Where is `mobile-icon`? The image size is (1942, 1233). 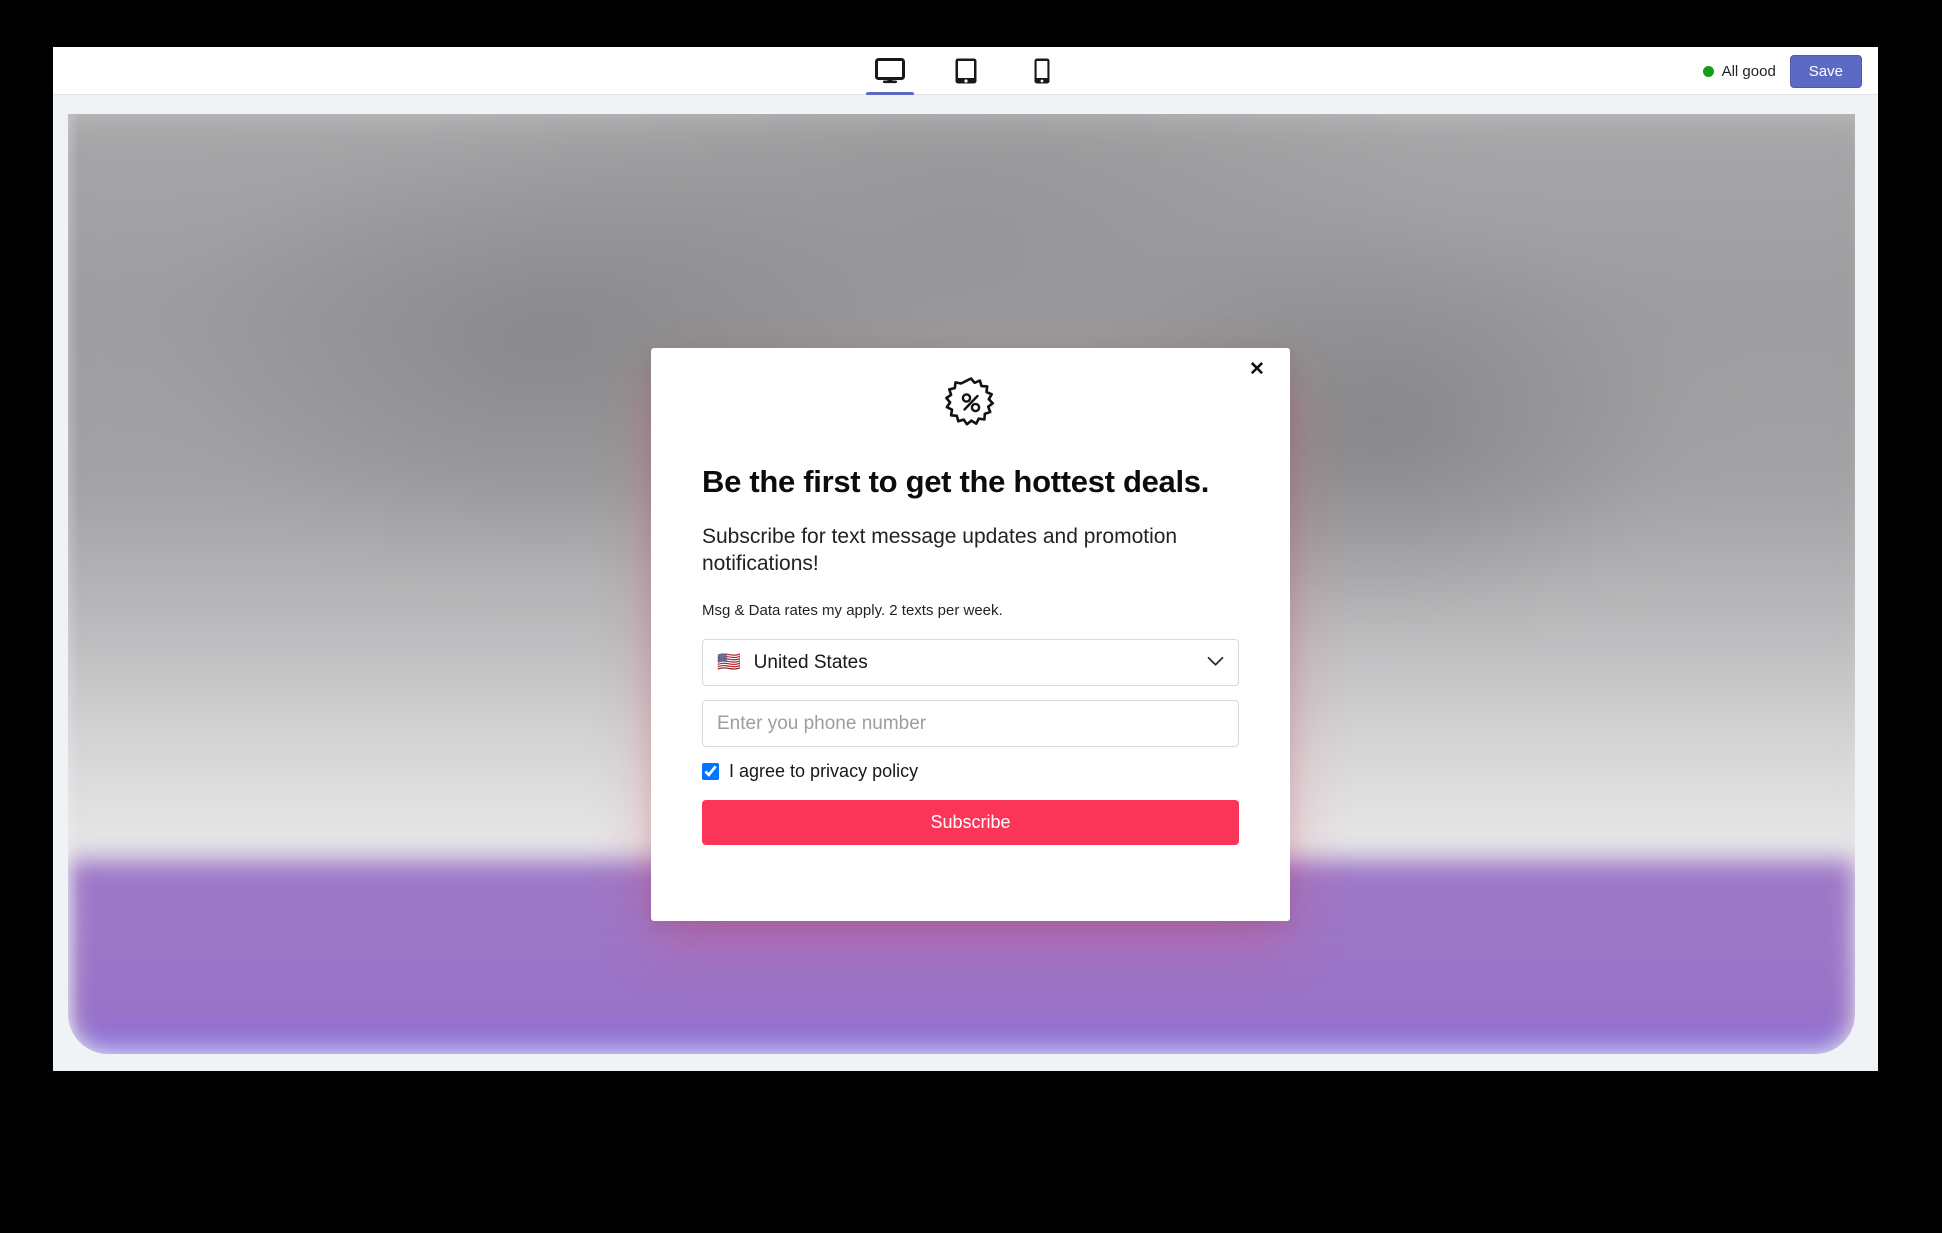 mobile-icon is located at coordinates (1042, 71).